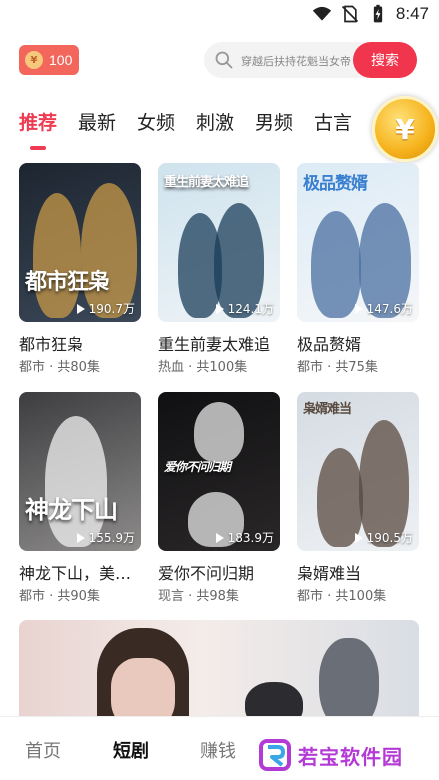 The height and width of the screenshot is (780, 439). Describe the element at coordinates (350, 756) in the screenshot. I see `watermark-text: 若宝软件园` at that location.